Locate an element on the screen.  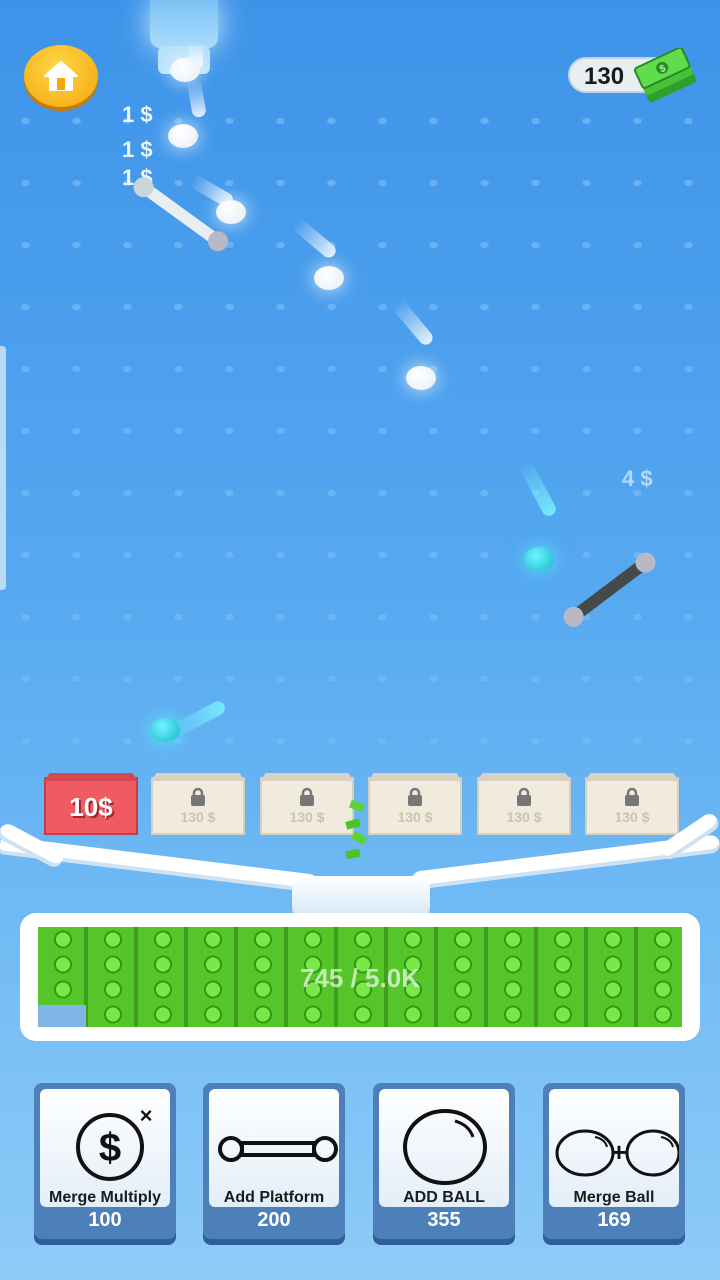
box-active: 10$ is located at coordinates (91, 806).